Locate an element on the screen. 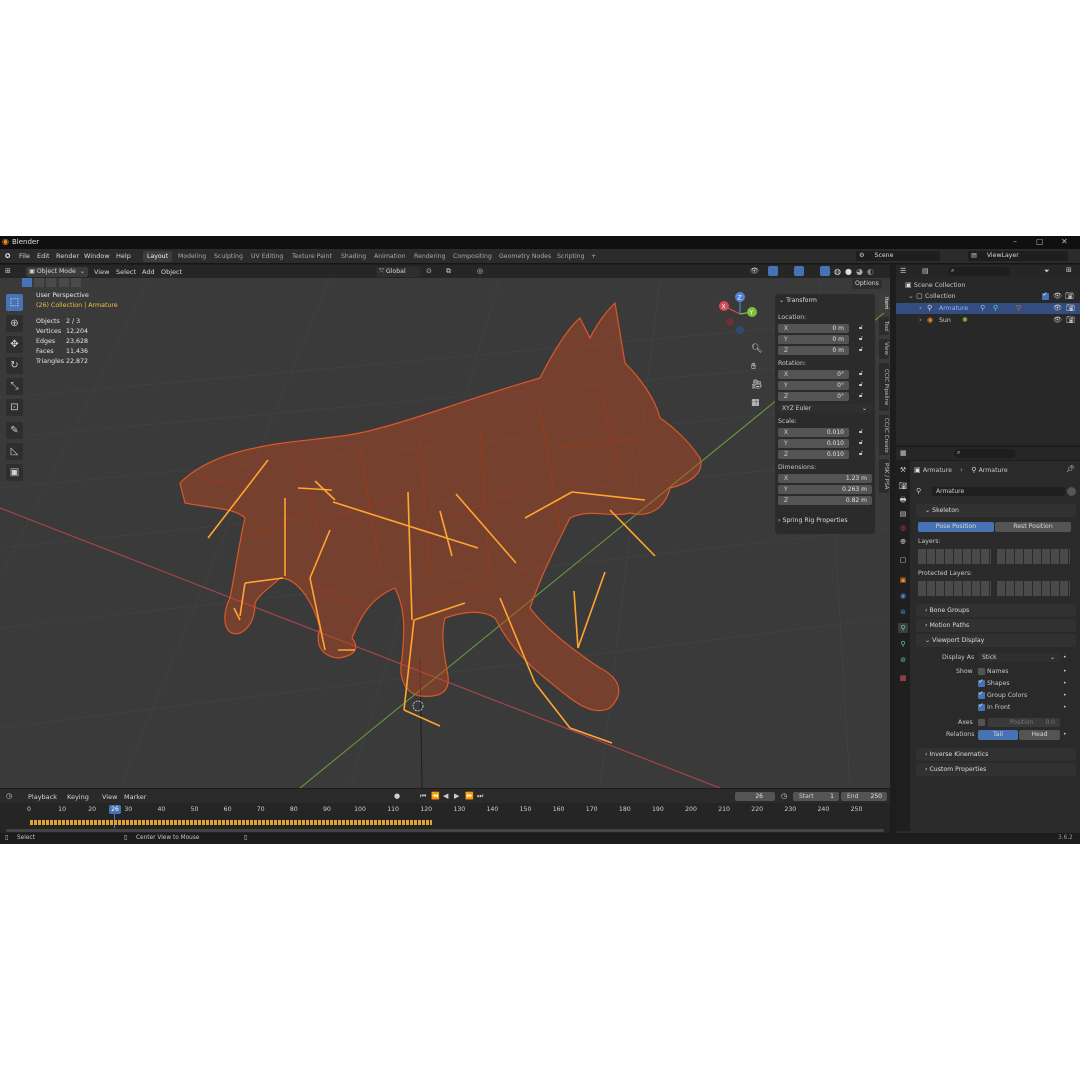 This screenshot has height=1080, width=1080. tab-psk-psa: PSK / PSA is located at coordinates (884, 476).